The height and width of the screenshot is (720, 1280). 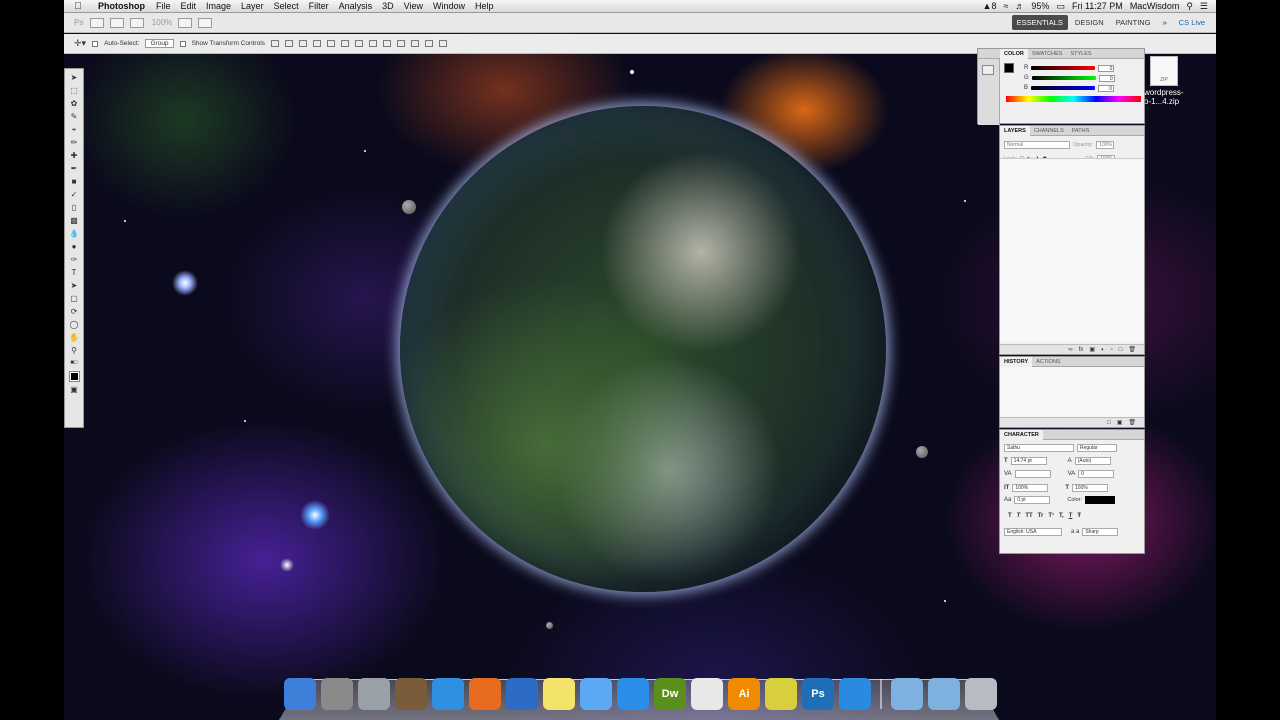 What do you see at coordinates (1061, 516) in the screenshot?
I see `subscript-button: T,` at bounding box center [1061, 516].